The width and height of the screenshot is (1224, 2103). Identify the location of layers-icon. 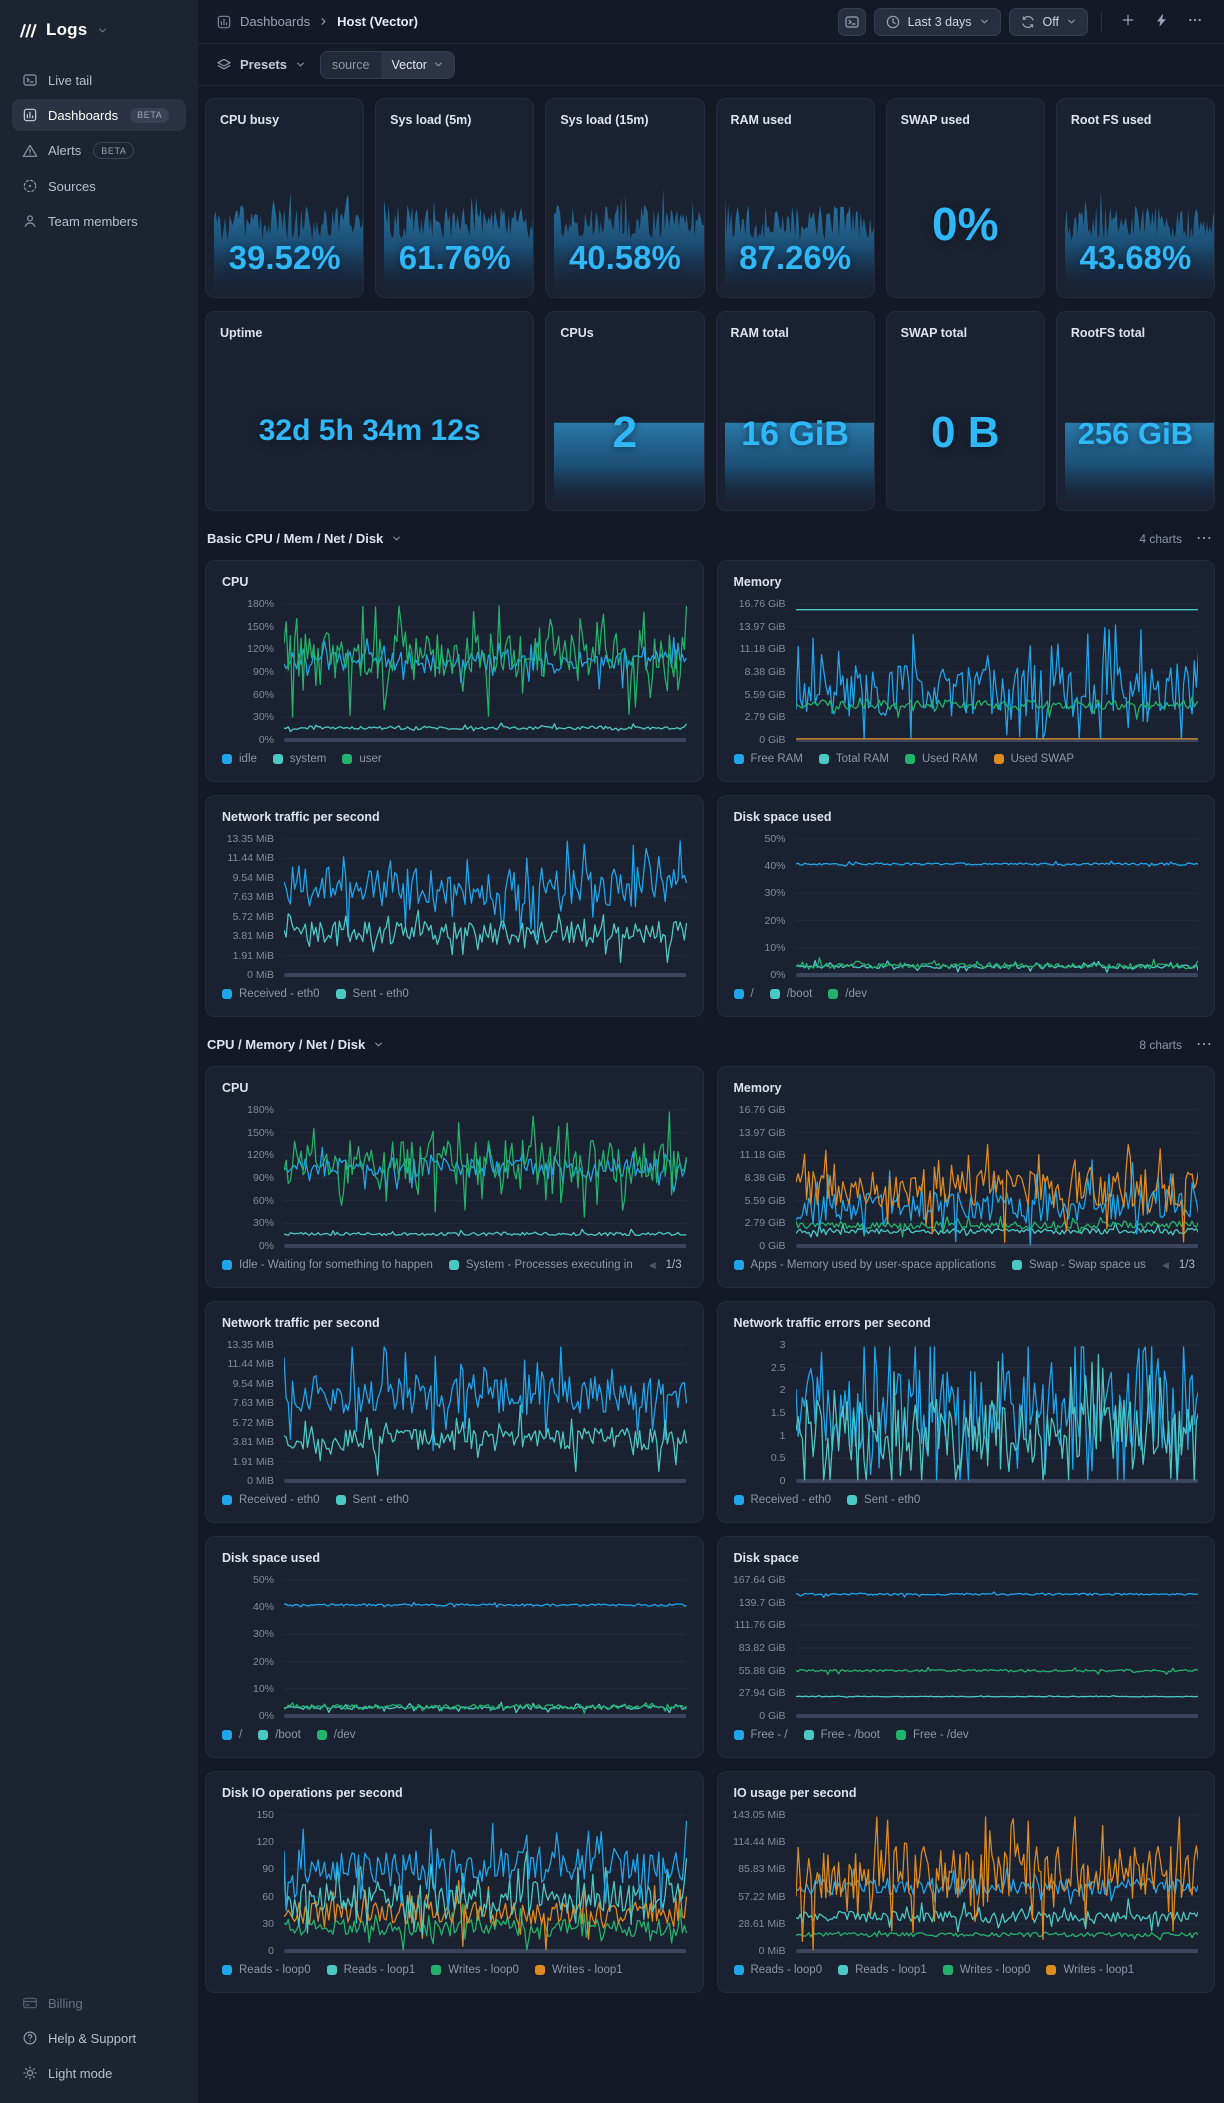
(224, 65).